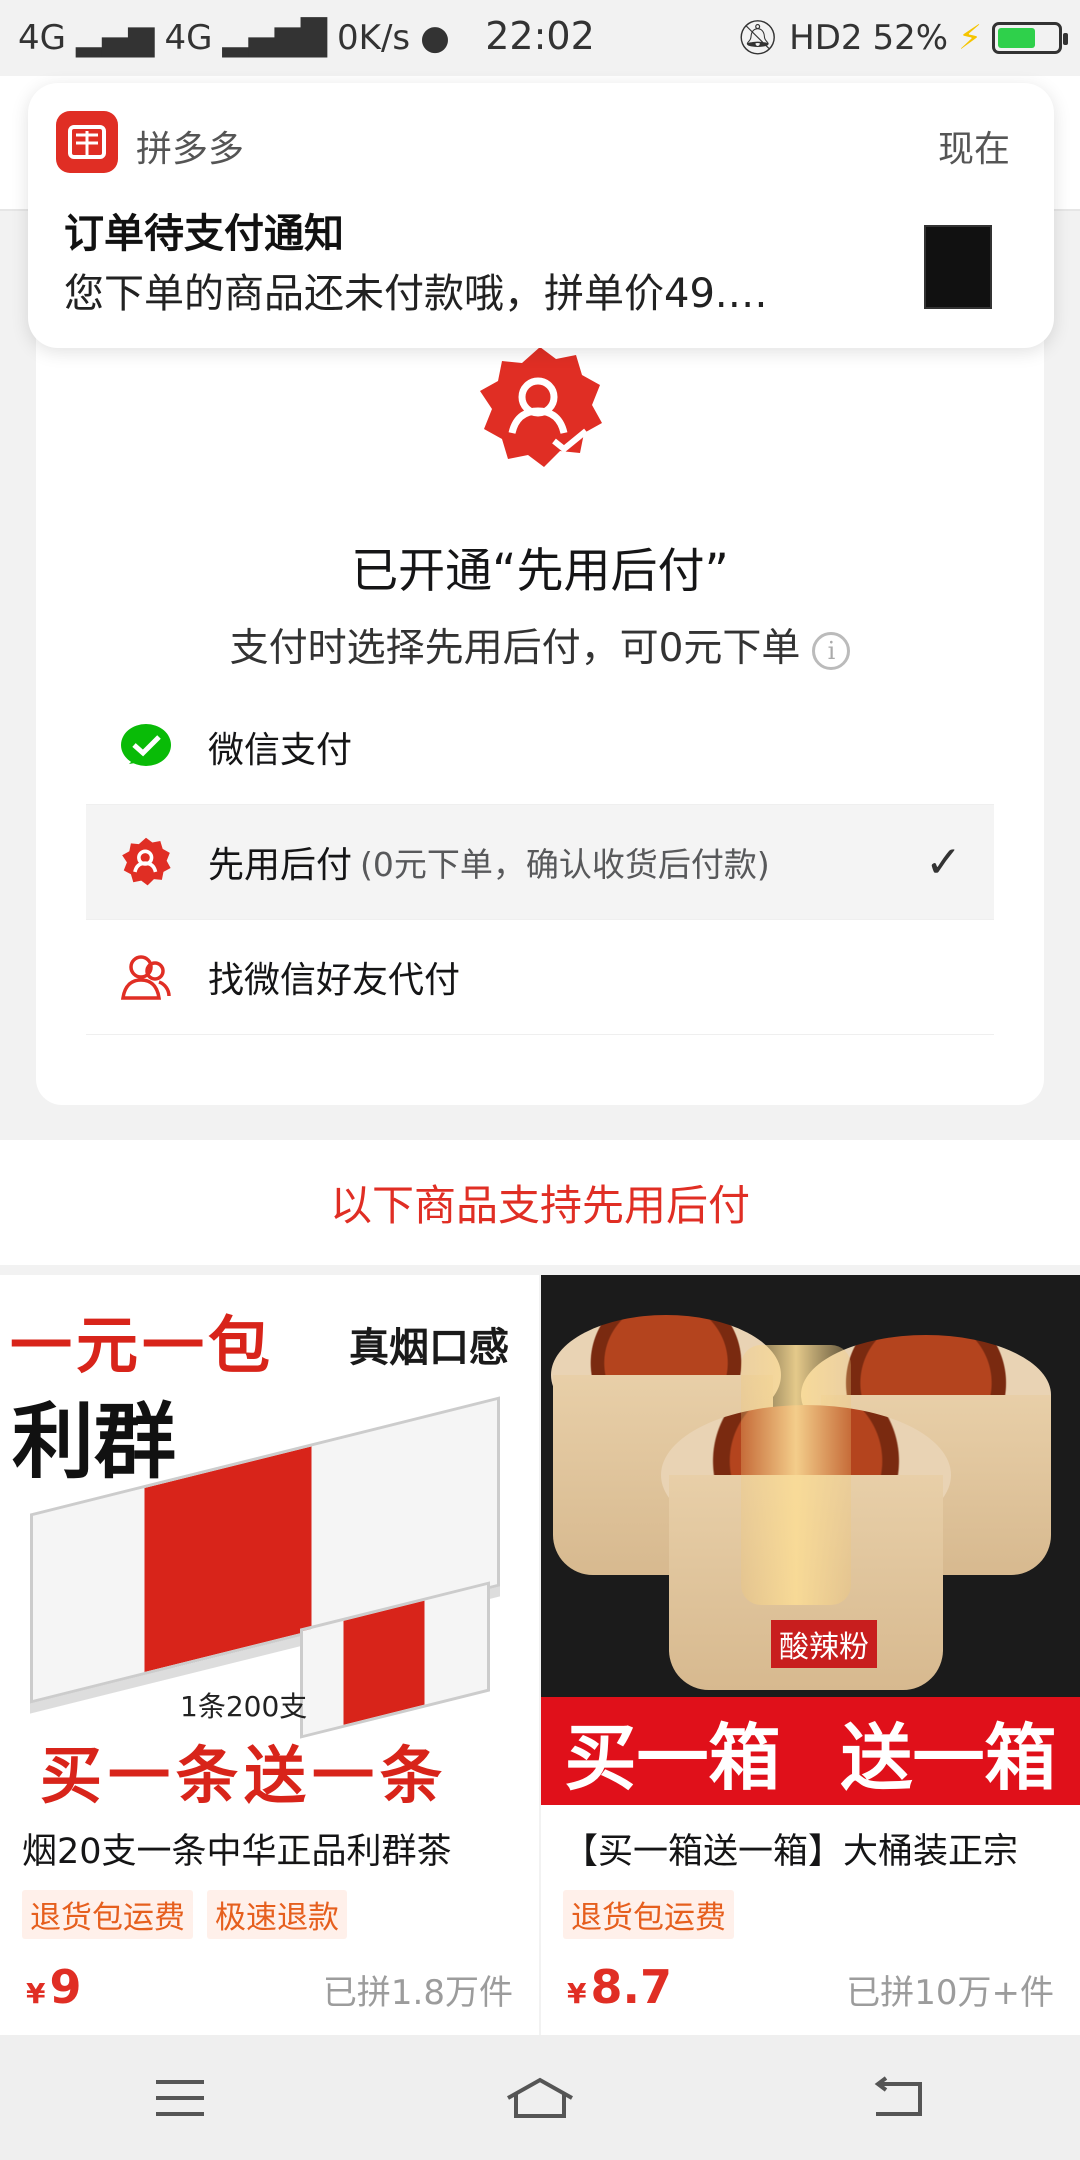 This screenshot has width=1080, height=2160. I want to click on product-tags: 退货包运费 极速退款, so click(184, 1914).